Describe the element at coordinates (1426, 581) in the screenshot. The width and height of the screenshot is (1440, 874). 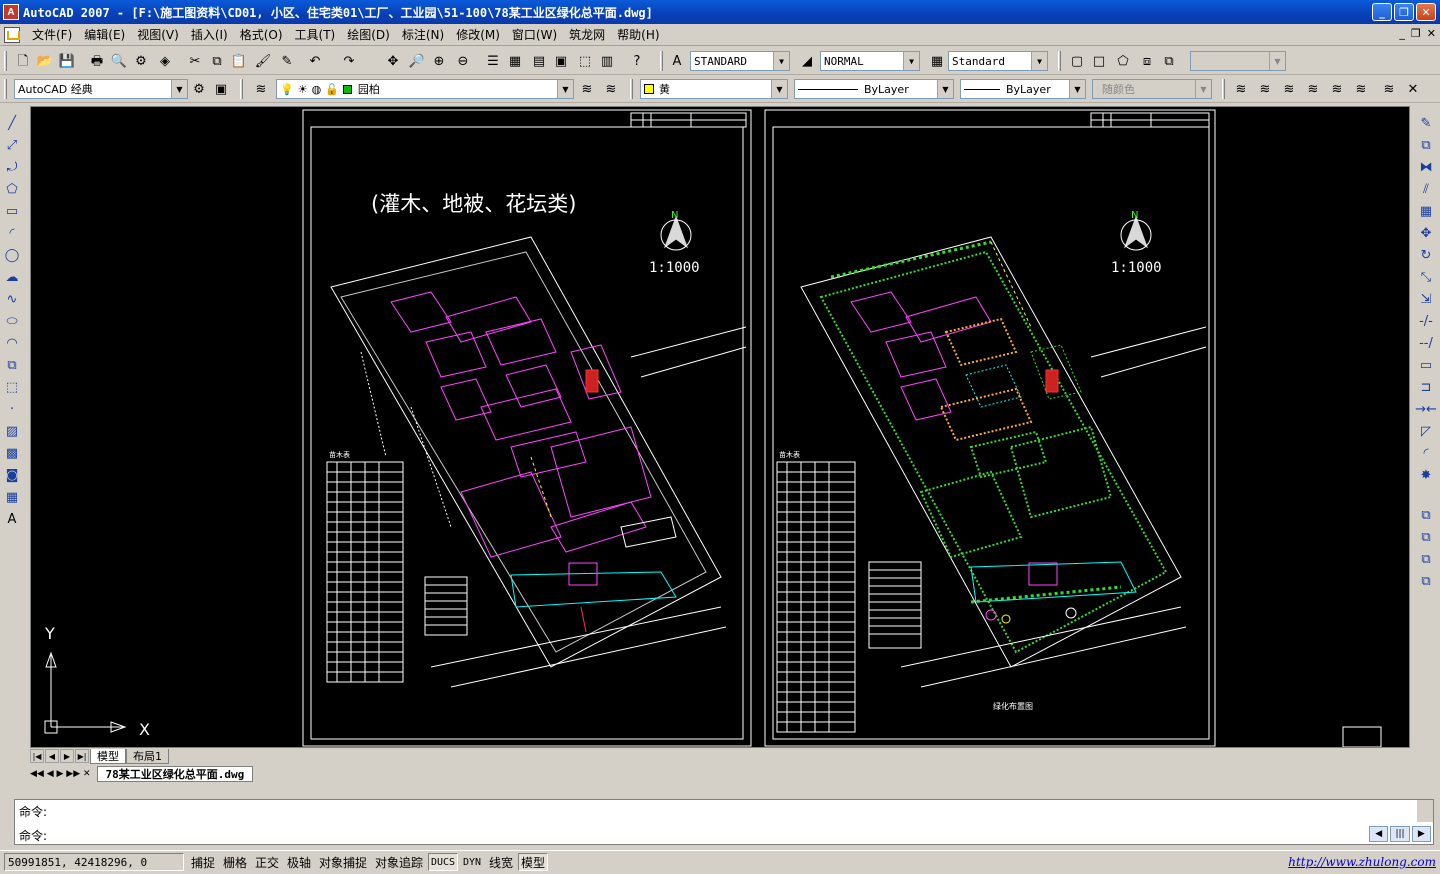
I see `draw-order-under-icon: ⧉` at that location.